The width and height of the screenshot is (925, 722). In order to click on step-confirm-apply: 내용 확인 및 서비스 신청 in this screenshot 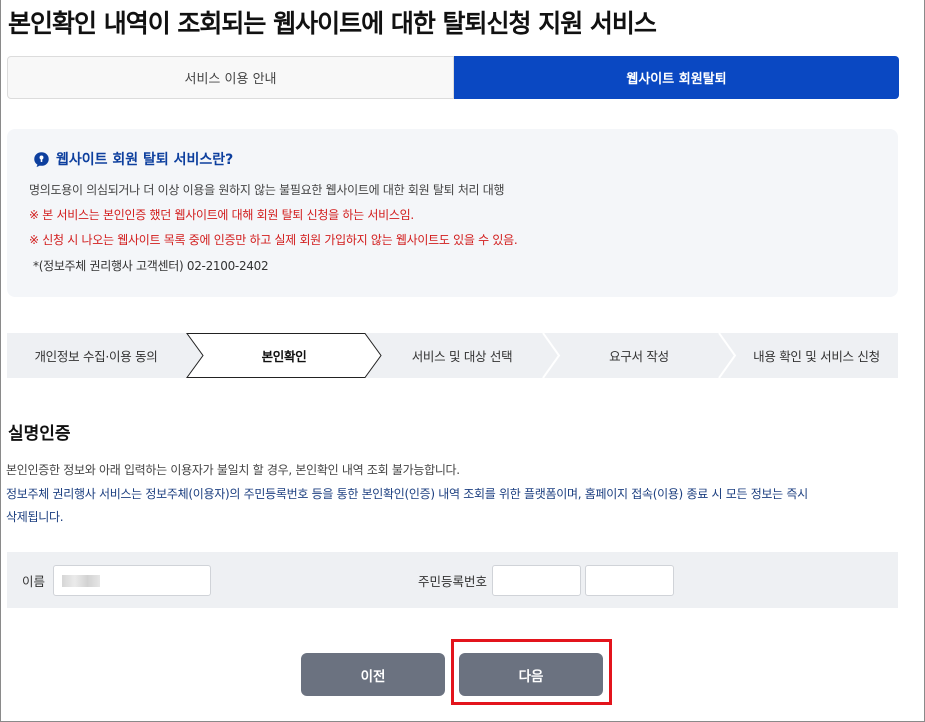, I will do `click(816, 356)`.